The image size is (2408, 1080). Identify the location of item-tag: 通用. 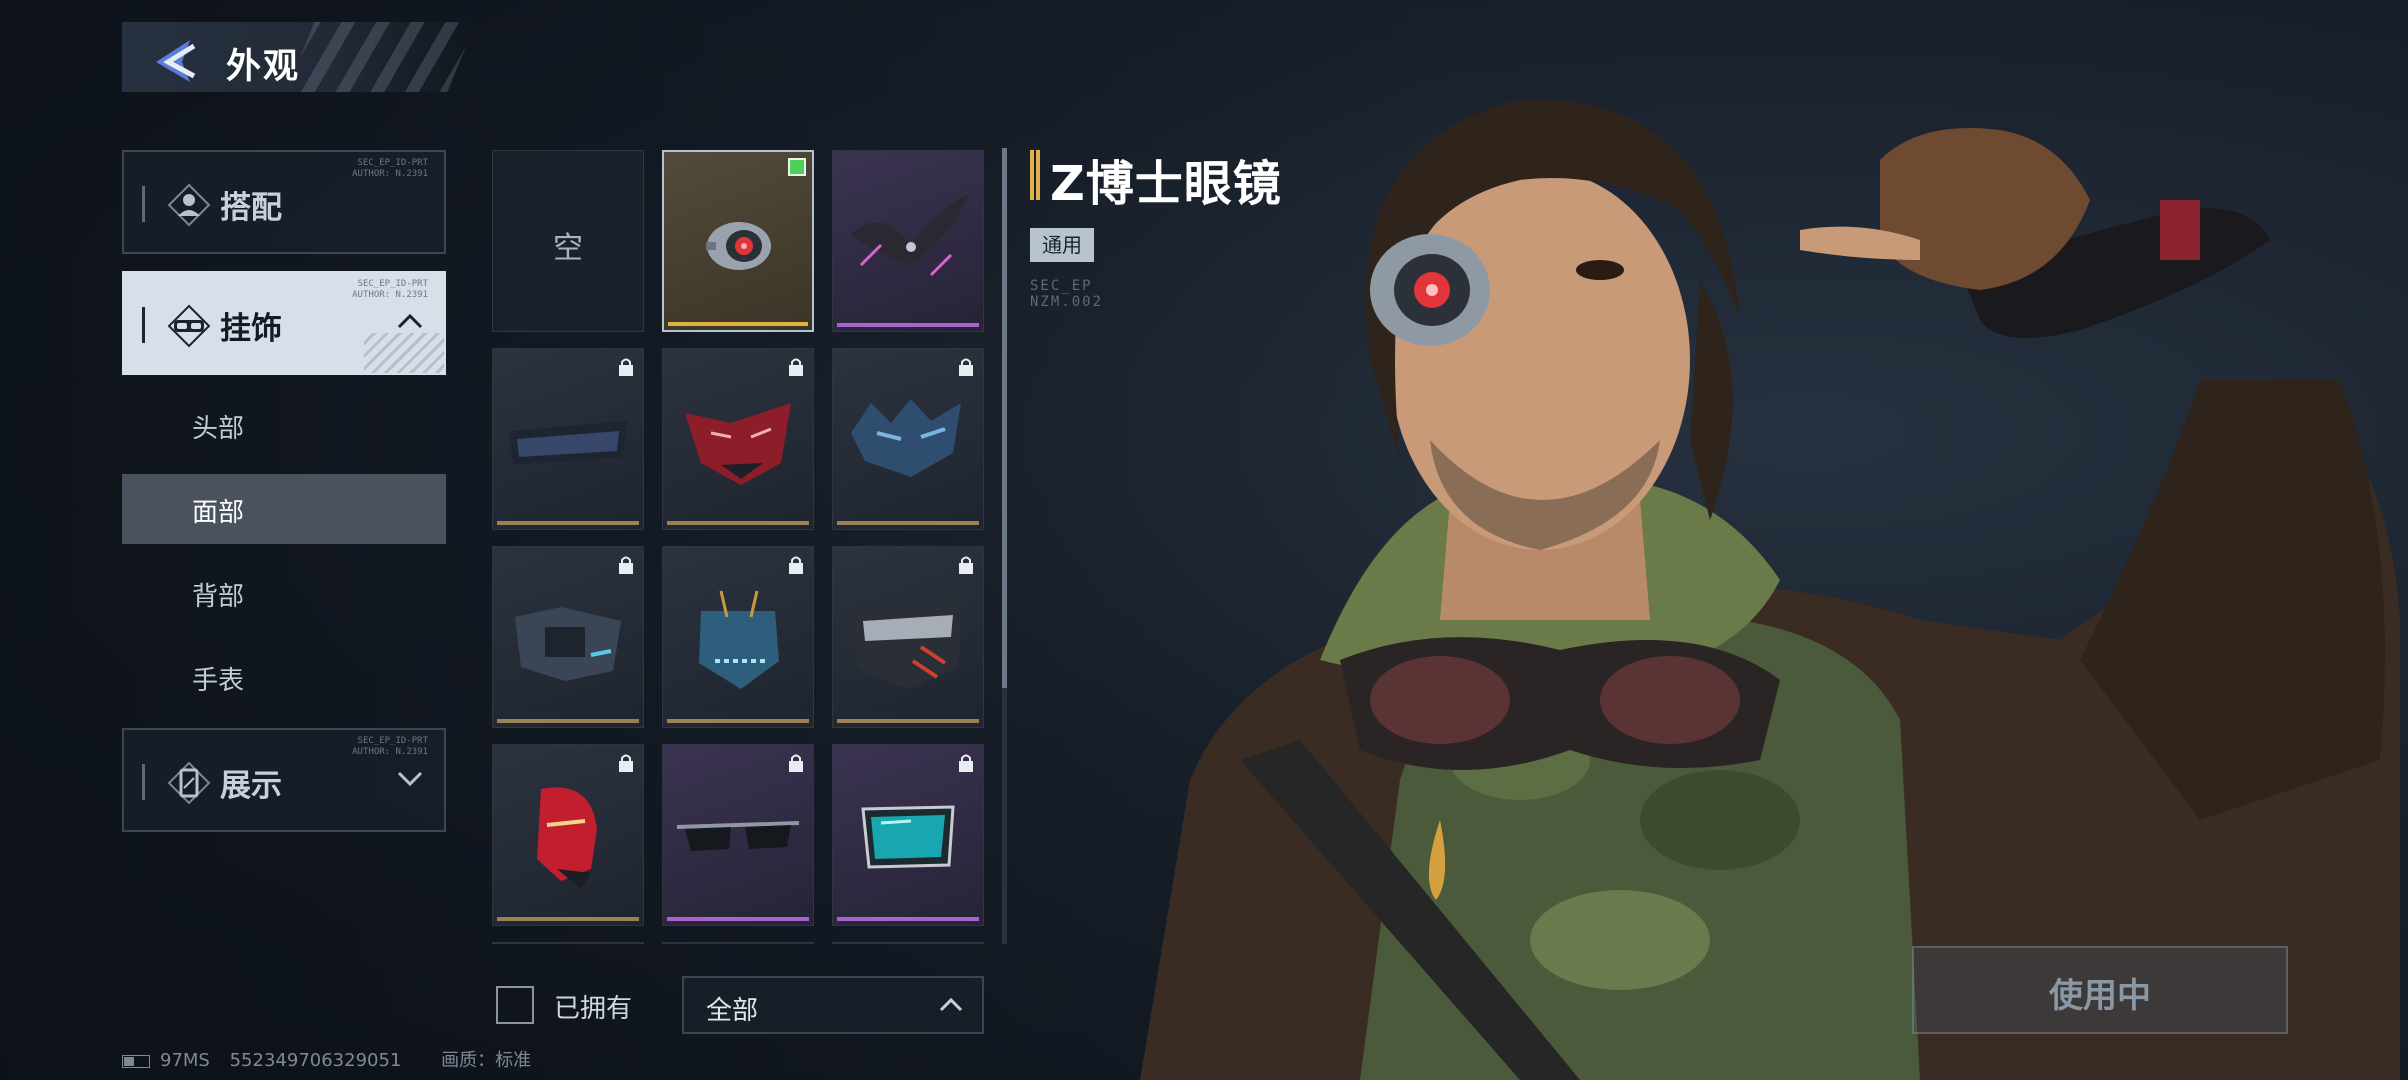
(1062, 245).